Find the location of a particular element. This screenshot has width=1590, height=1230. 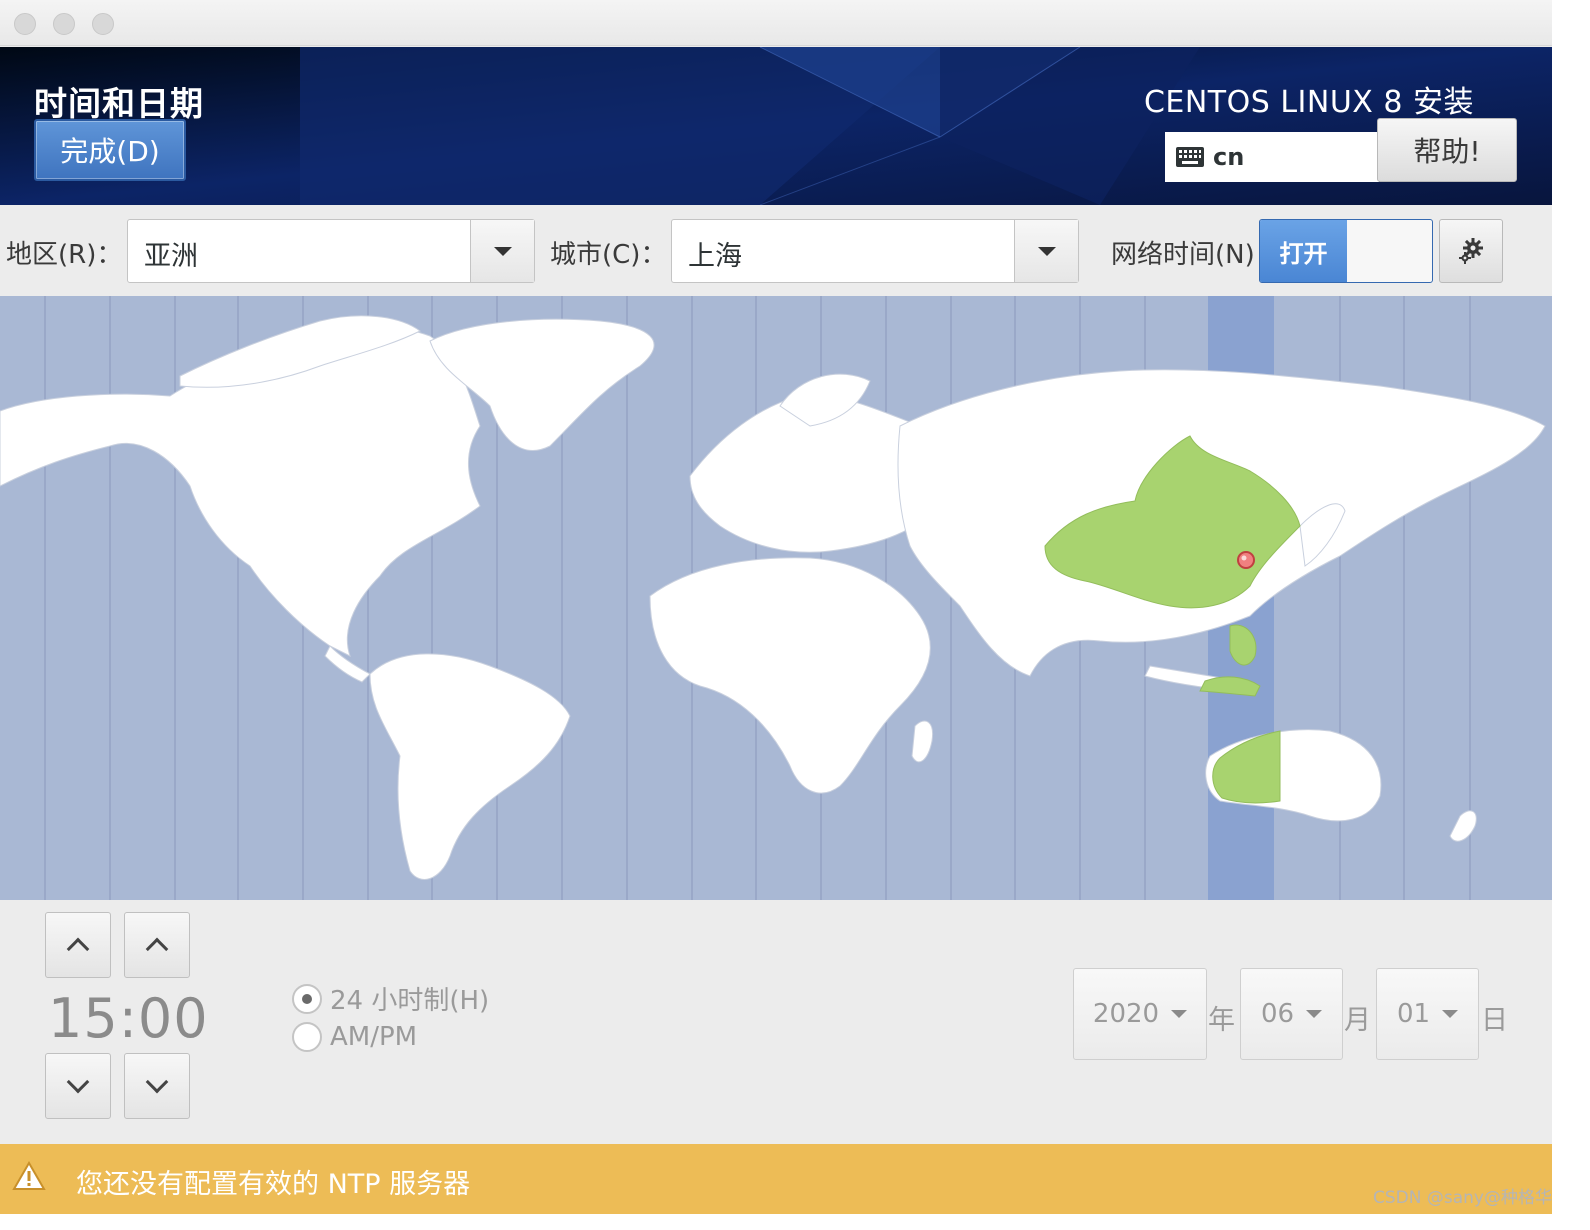

page-title: 时间和日期 is located at coordinates (119, 103).